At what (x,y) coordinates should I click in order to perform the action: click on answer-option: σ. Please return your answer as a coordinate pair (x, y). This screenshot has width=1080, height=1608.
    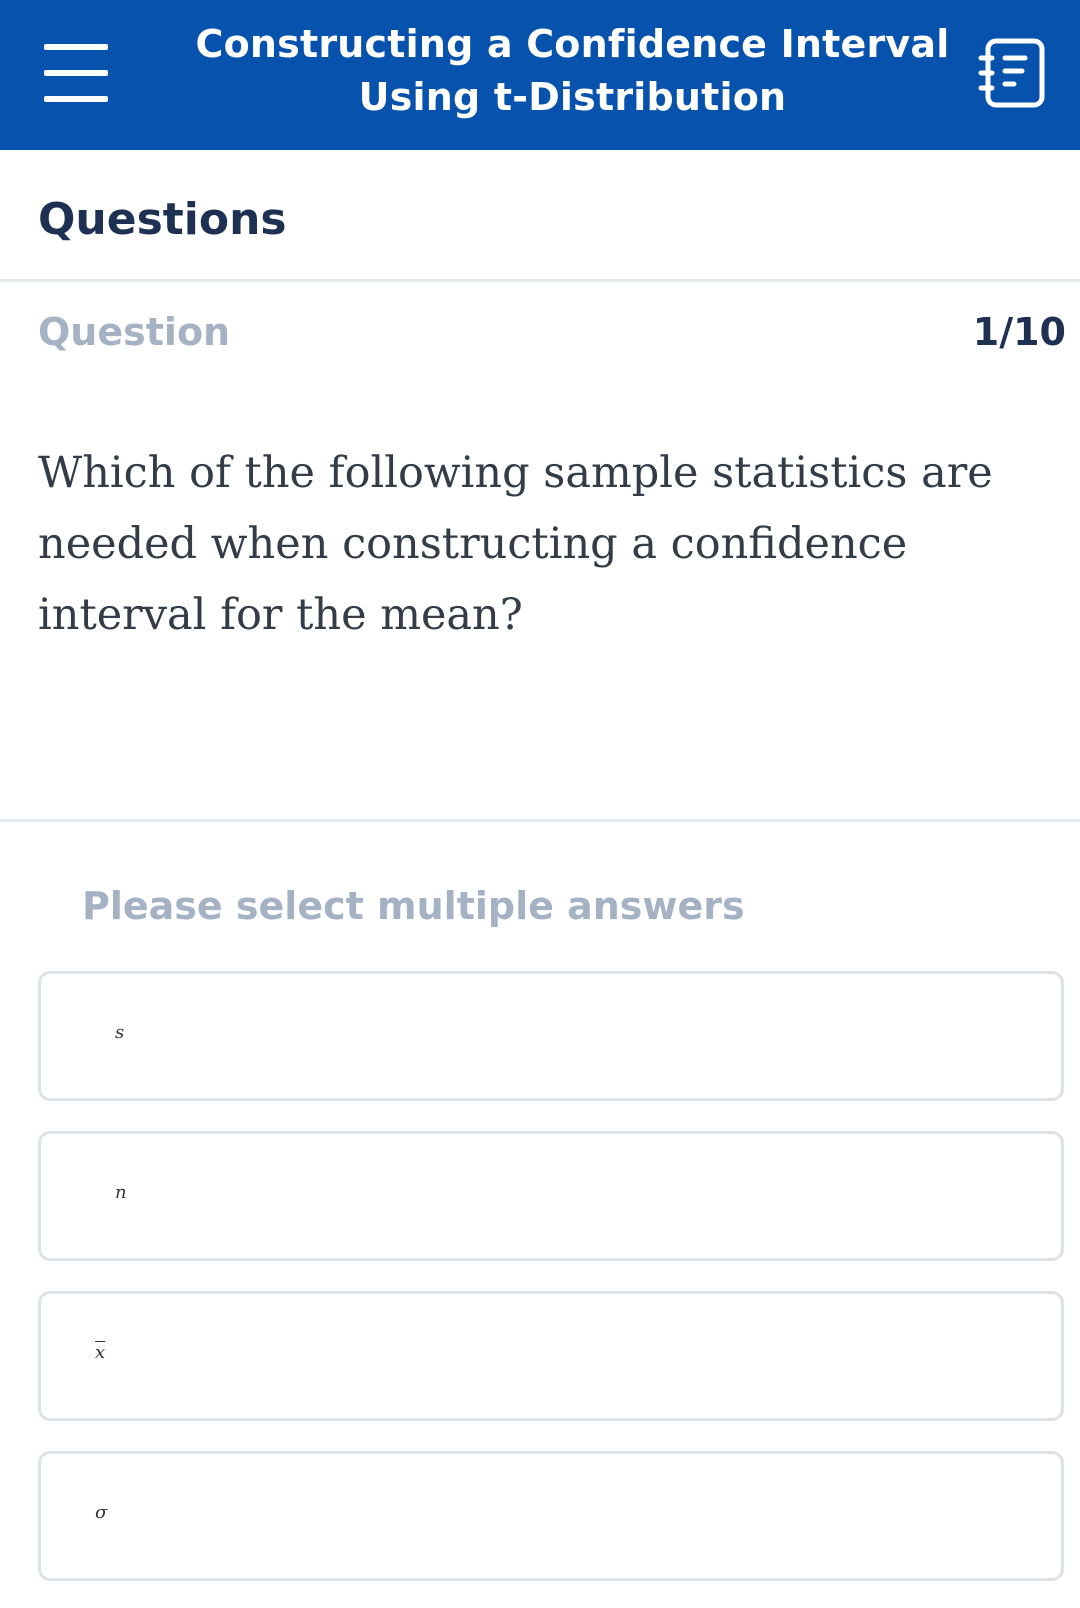
    Looking at the image, I should click on (551, 1516).